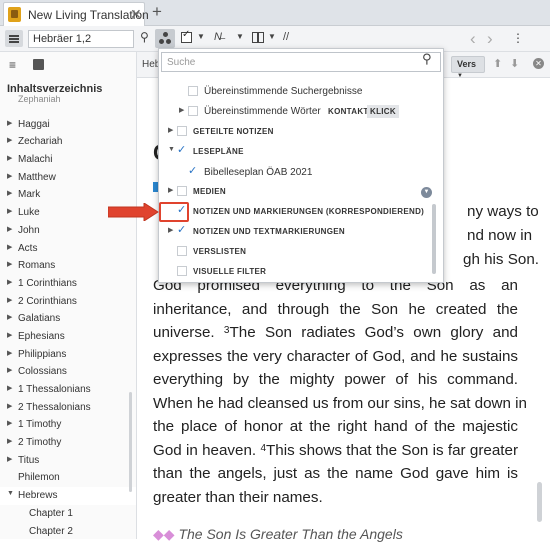  Describe the element at coordinates (68, 531) in the screenshot. I see `sidebar-item: Chapter 2` at that location.